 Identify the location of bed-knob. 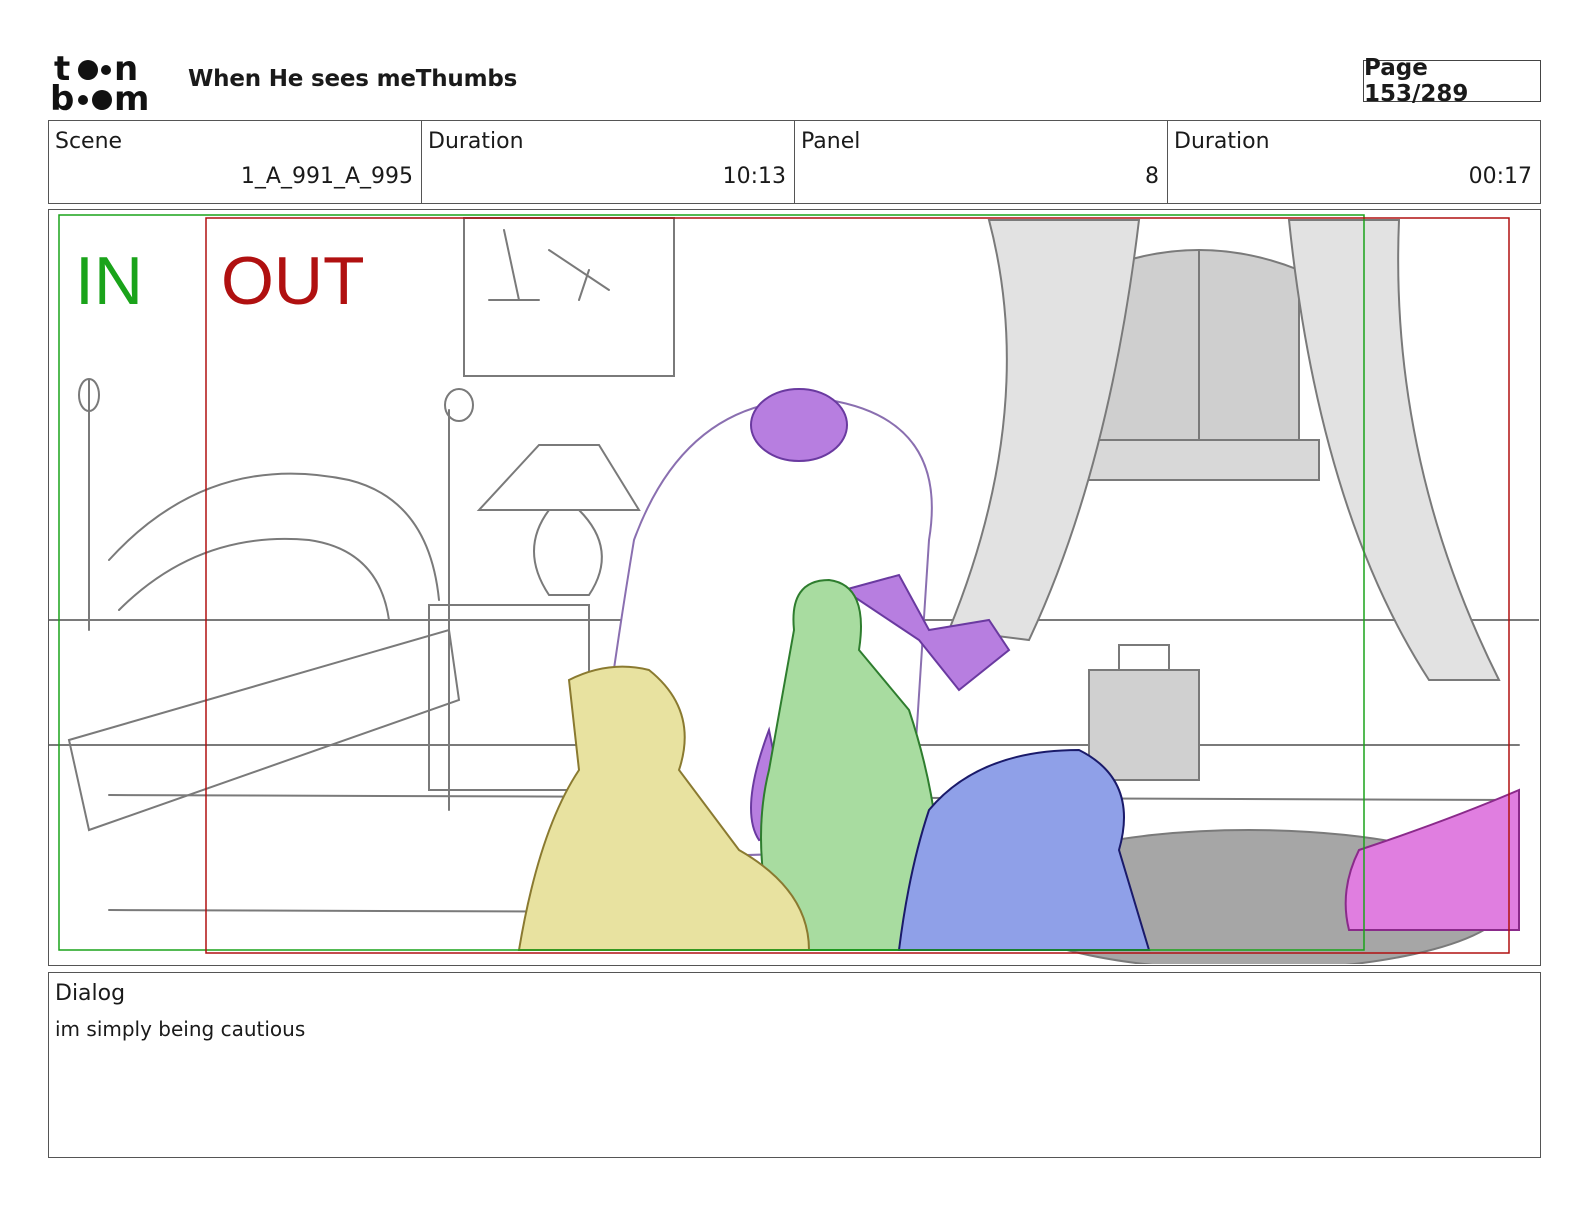
(459, 405).